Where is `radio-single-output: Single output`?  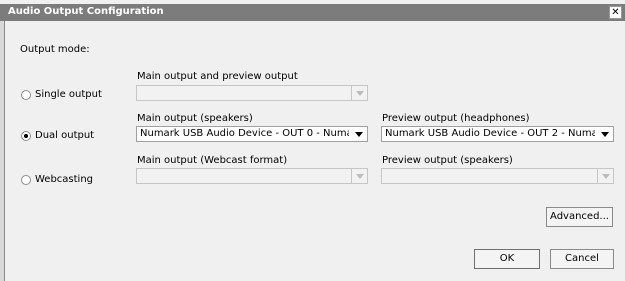
radio-single-output: Single output is located at coordinates (61, 94).